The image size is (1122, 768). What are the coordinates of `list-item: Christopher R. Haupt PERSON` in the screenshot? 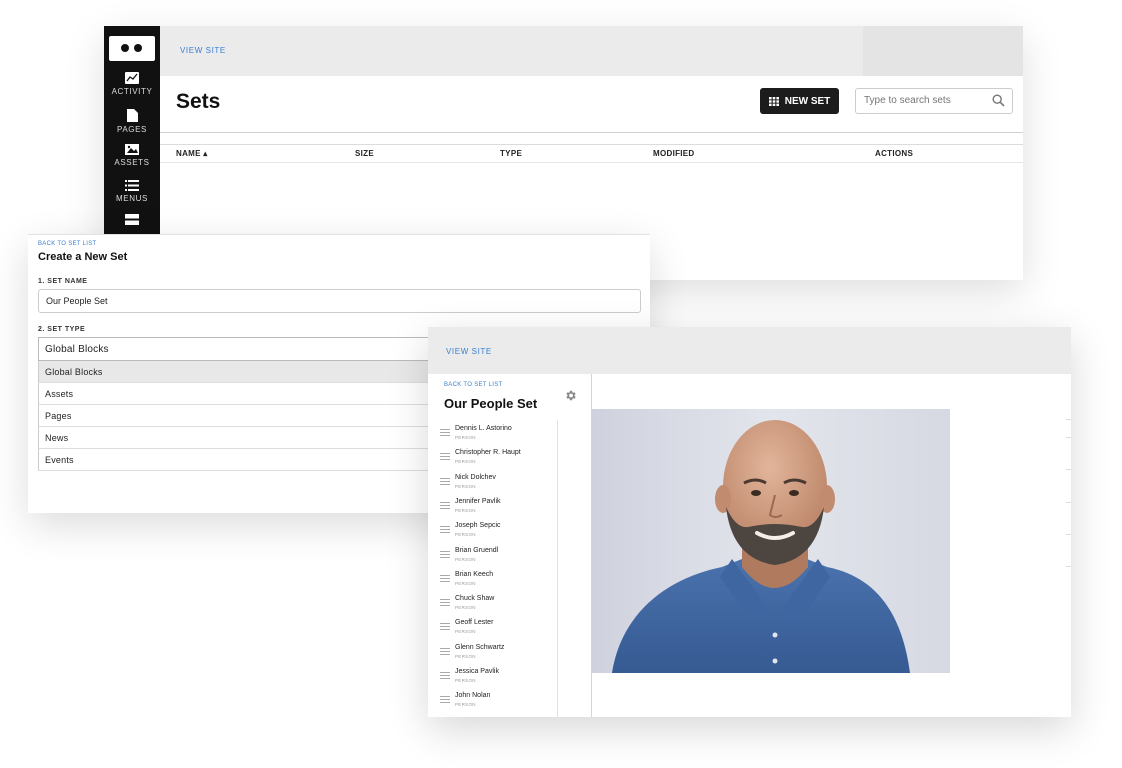 It's located at (496, 456).